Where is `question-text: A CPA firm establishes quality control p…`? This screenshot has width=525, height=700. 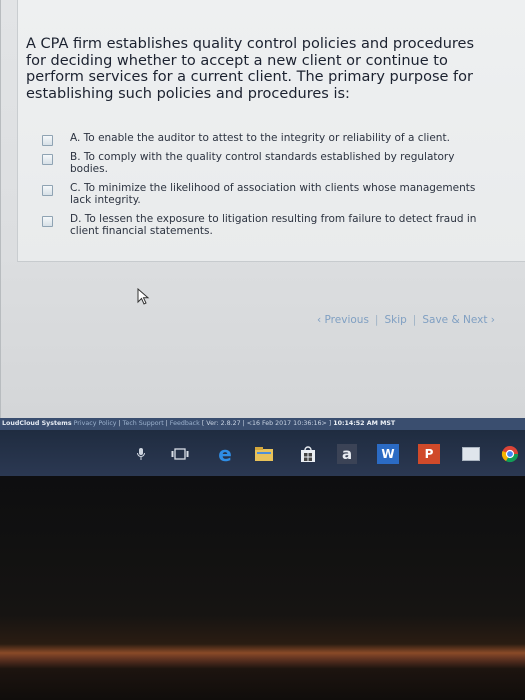 question-text: A CPA firm establishes quality control p… is located at coordinates (250, 69).